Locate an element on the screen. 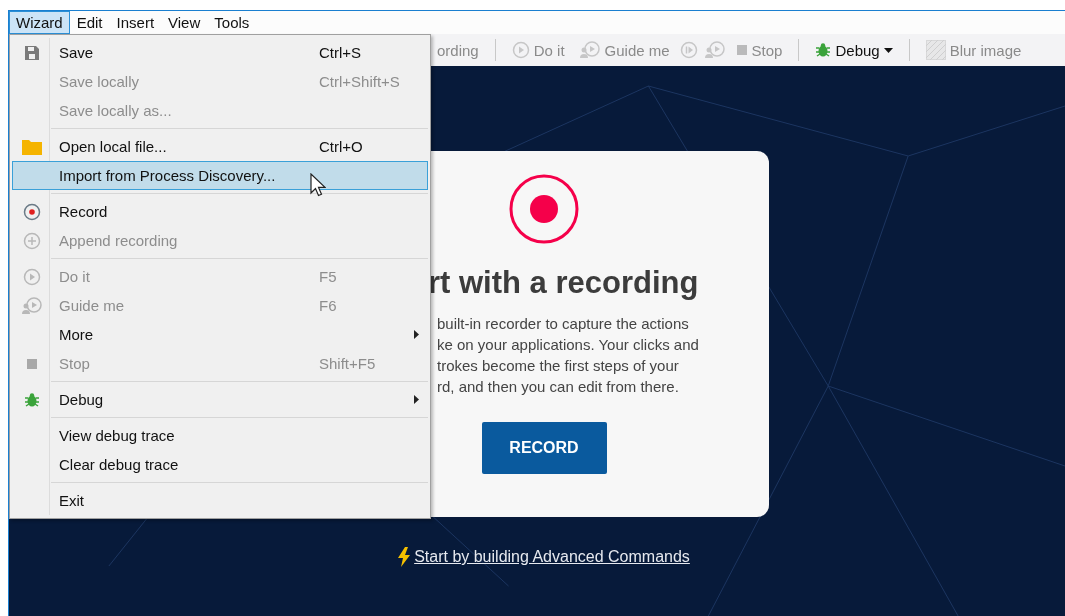  menu-item: Clear debug trace is located at coordinates (220, 464).